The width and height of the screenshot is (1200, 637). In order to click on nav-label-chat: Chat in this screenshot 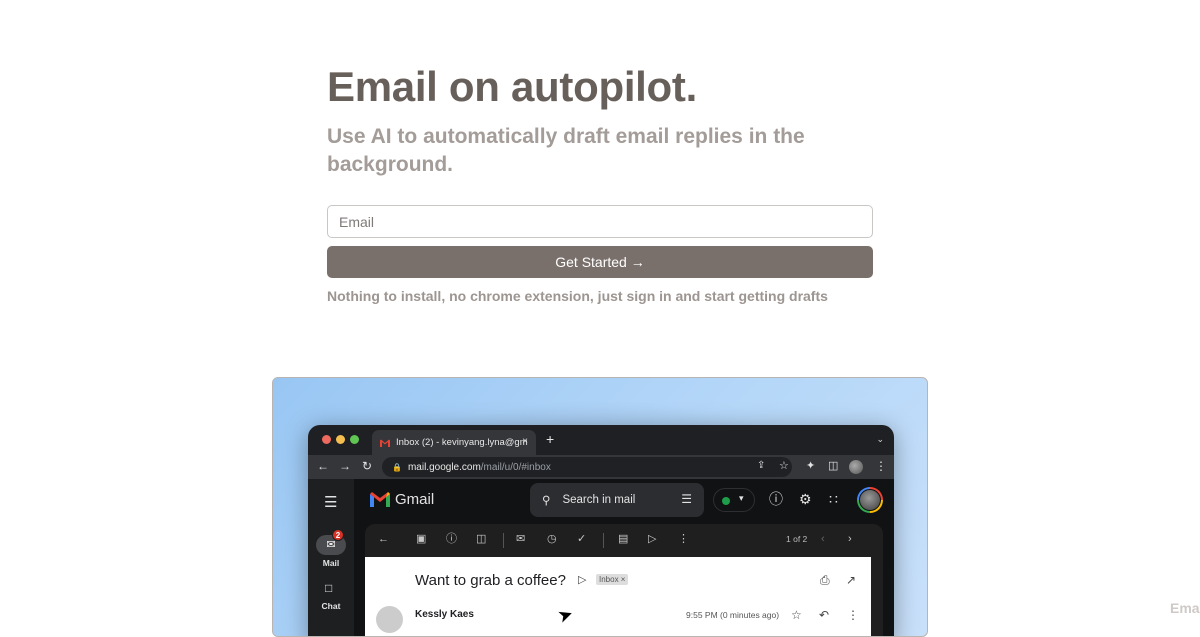, I will do `click(331, 606)`.